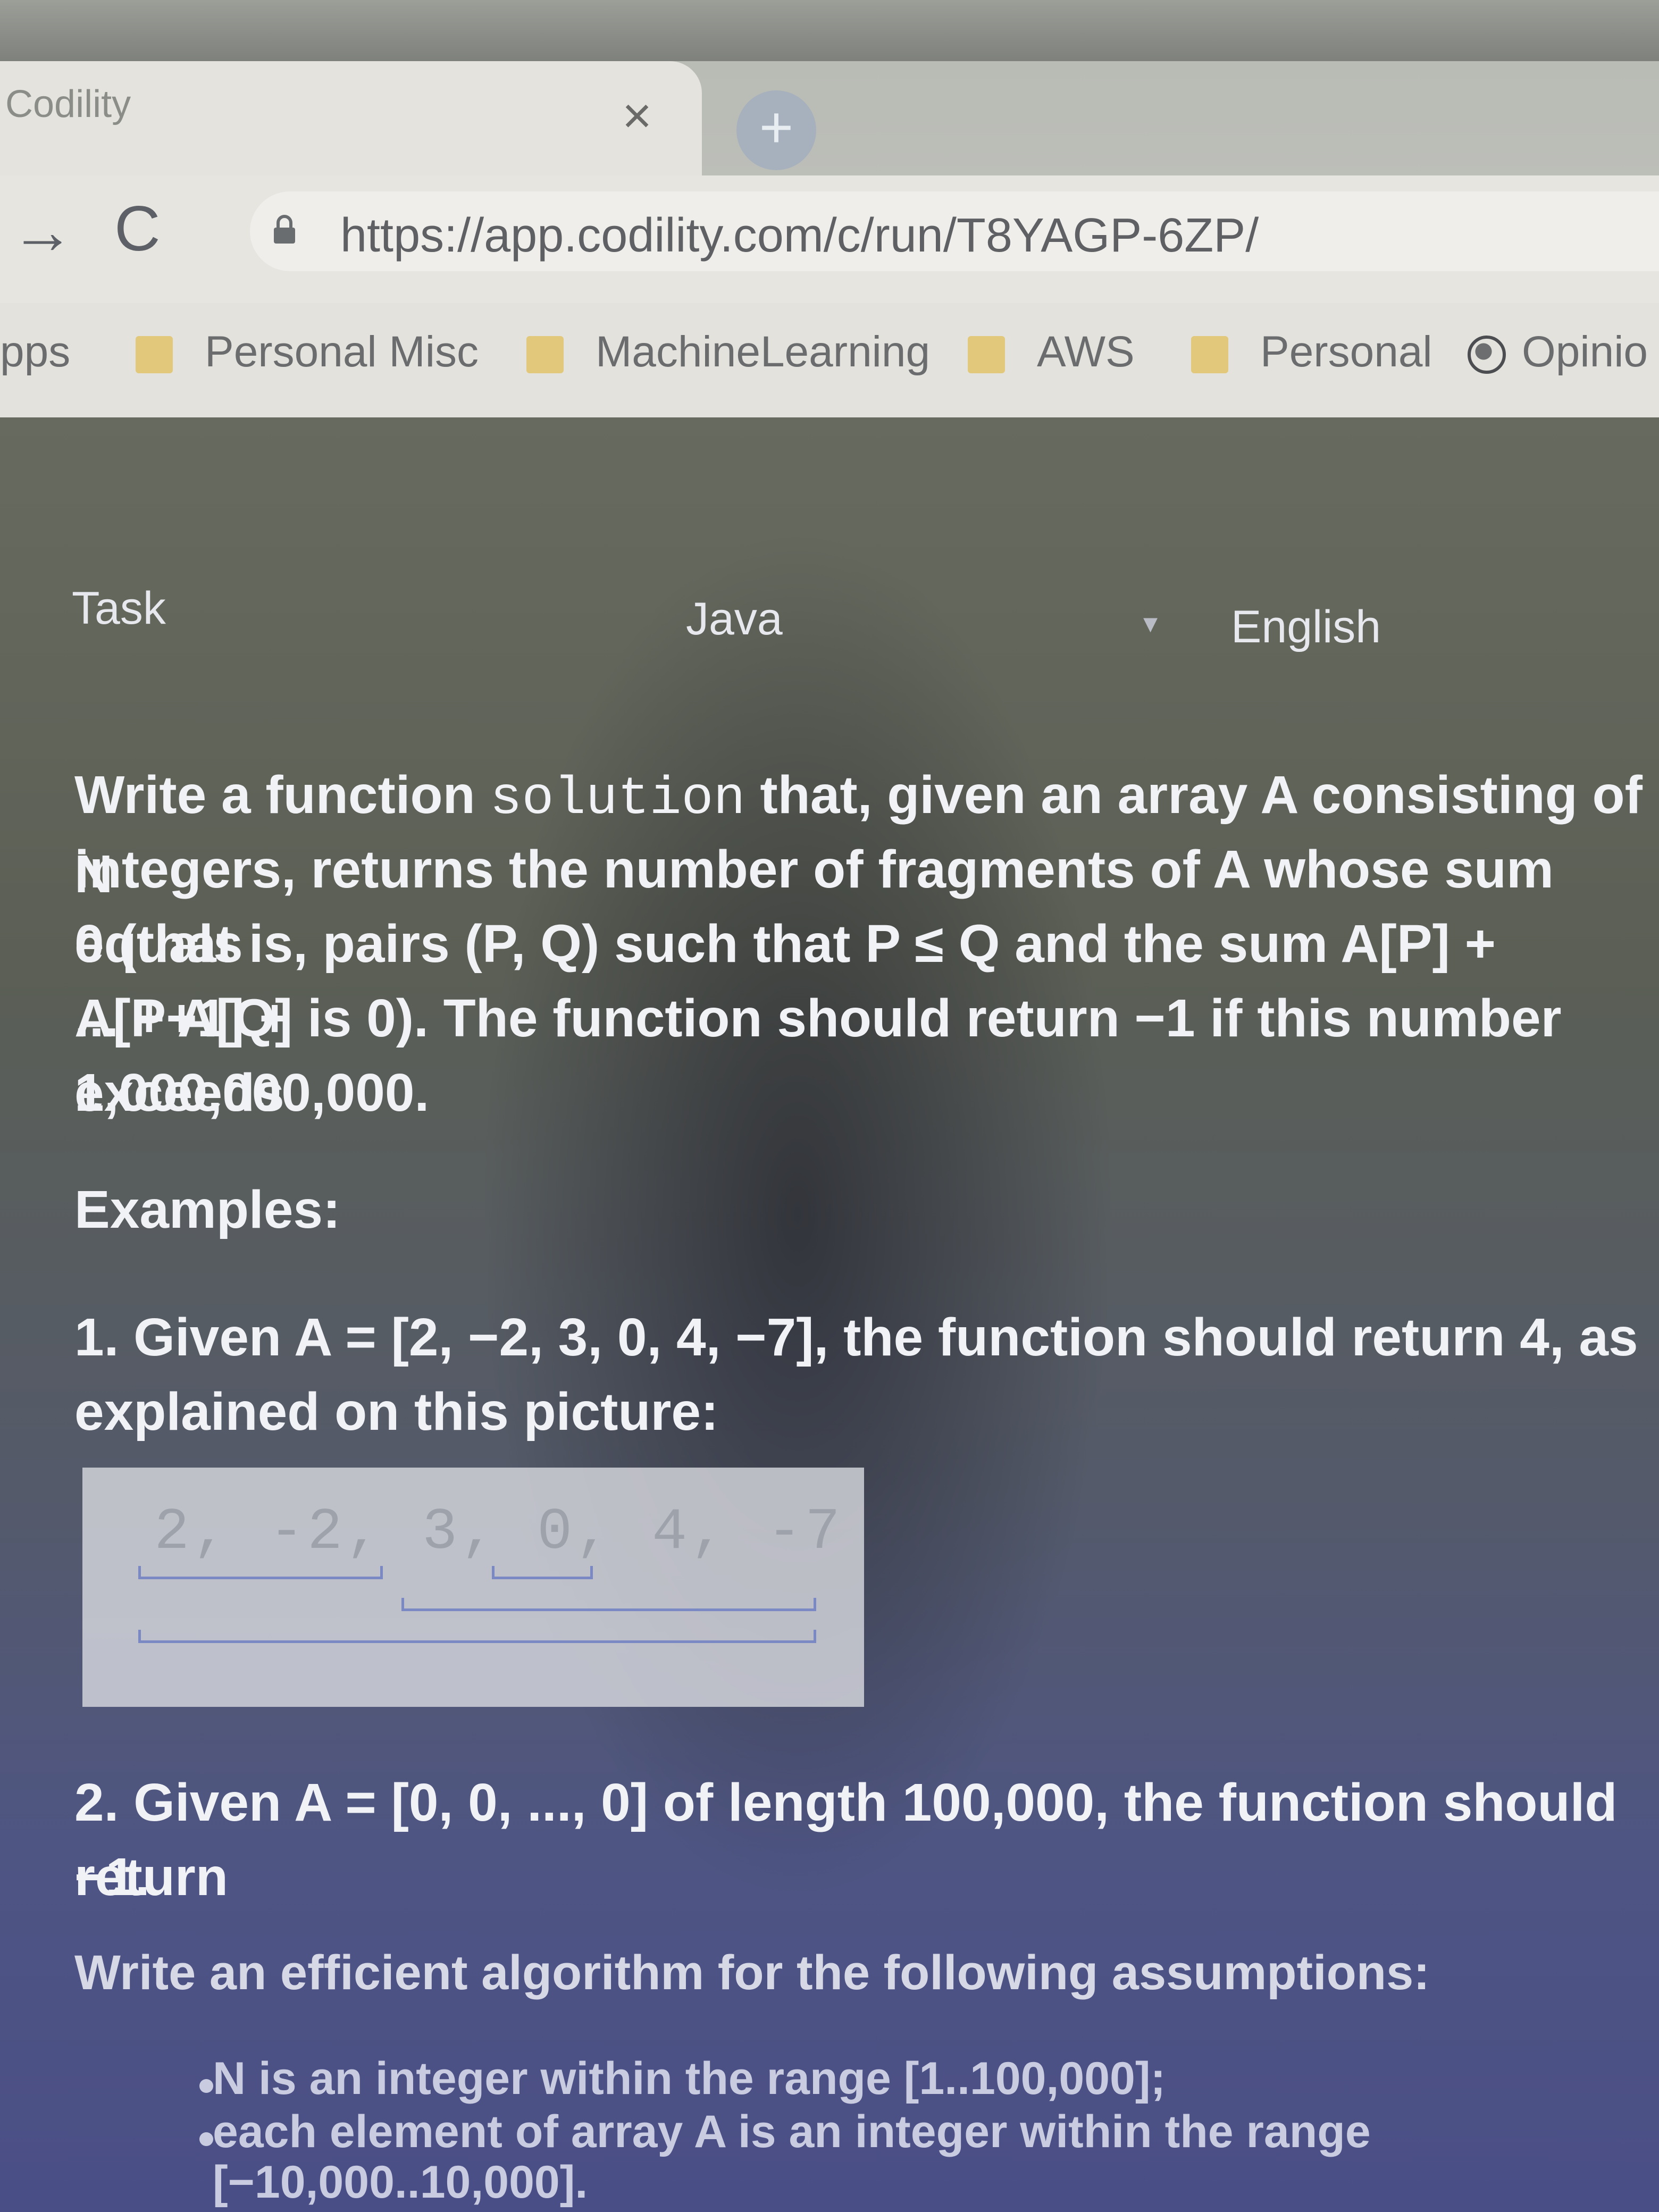  I want to click on example-1-line-2: explained on this picture:, so click(396, 1412).